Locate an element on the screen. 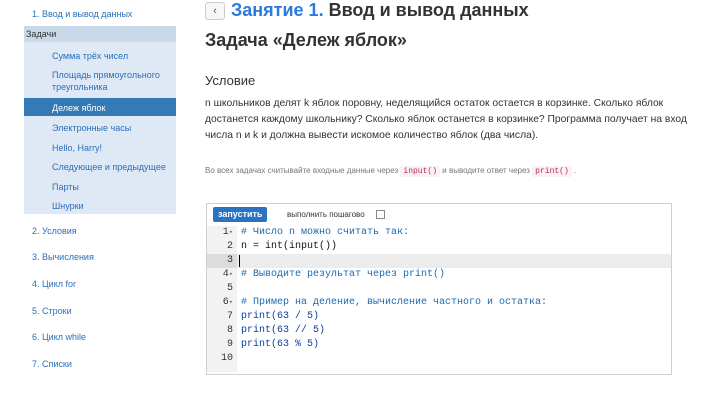 The height and width of the screenshot is (402, 720). line-number: 3 is located at coordinates (220, 261).